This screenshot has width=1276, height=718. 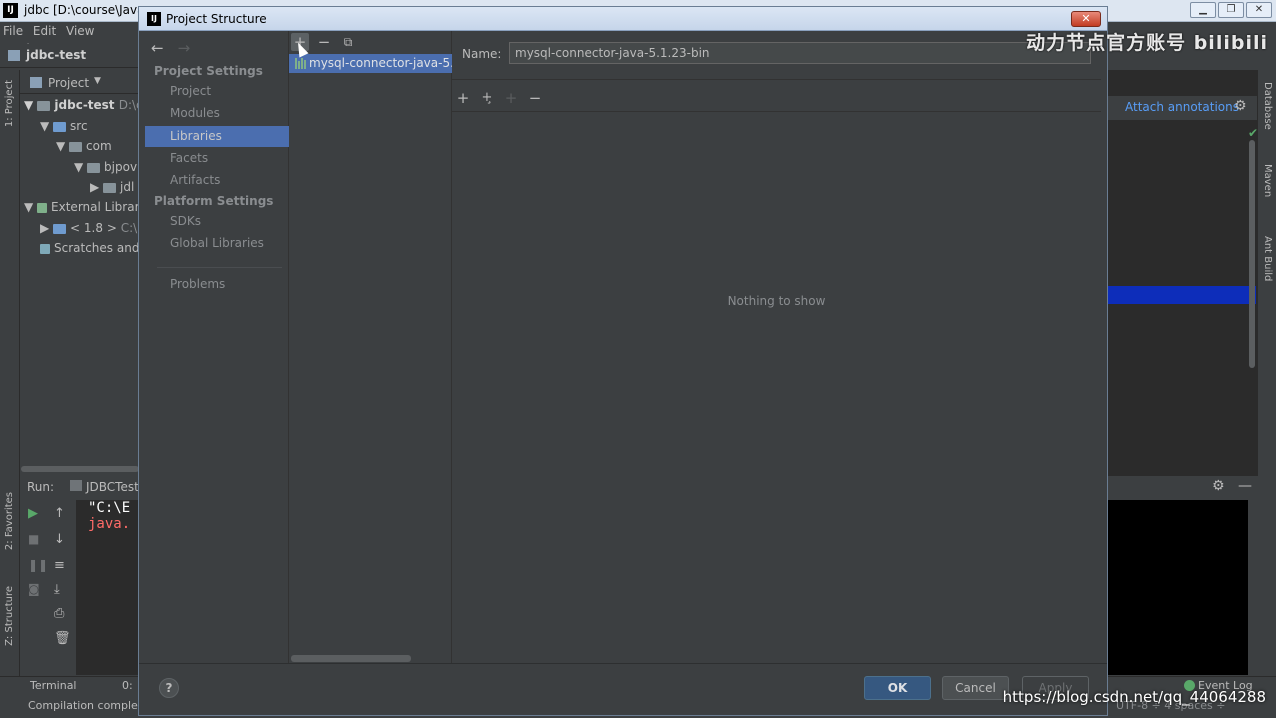 I want to click on attach-annotations-link: Attach annotations, so click(x=1182, y=107).